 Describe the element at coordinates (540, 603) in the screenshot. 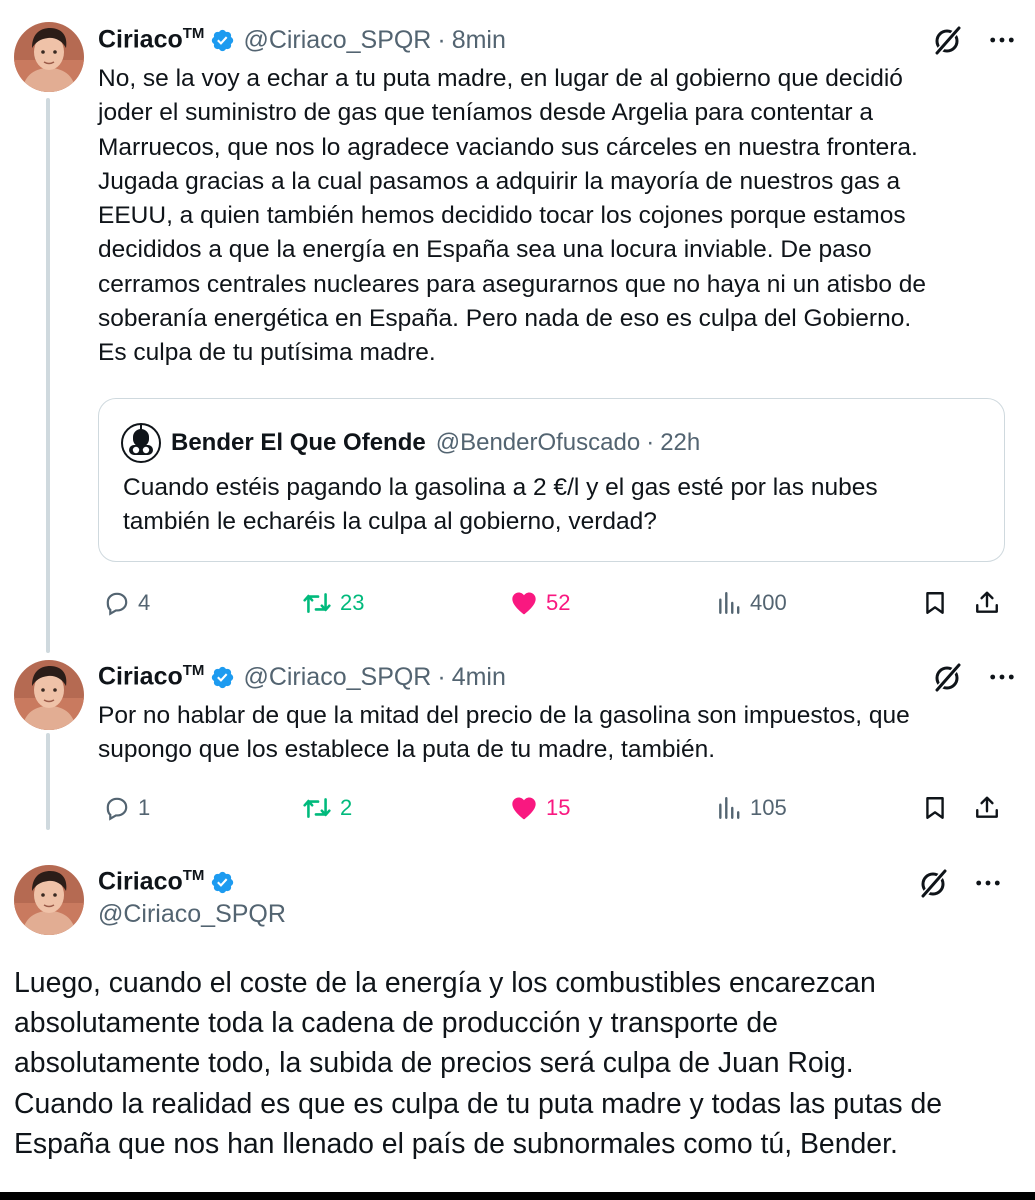

I see `like-button: 52` at that location.